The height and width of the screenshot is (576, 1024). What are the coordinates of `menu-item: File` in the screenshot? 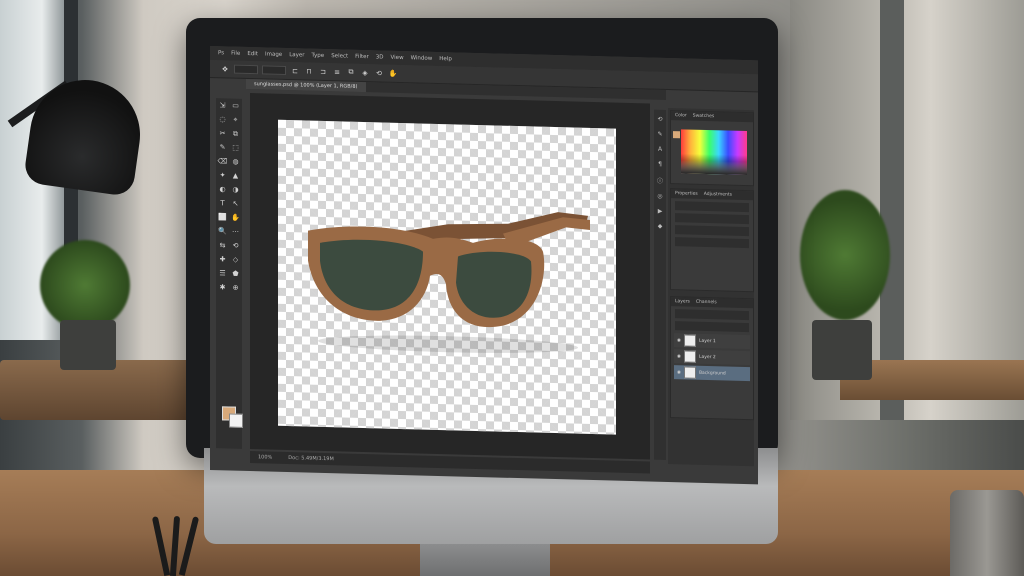 It's located at (235, 54).